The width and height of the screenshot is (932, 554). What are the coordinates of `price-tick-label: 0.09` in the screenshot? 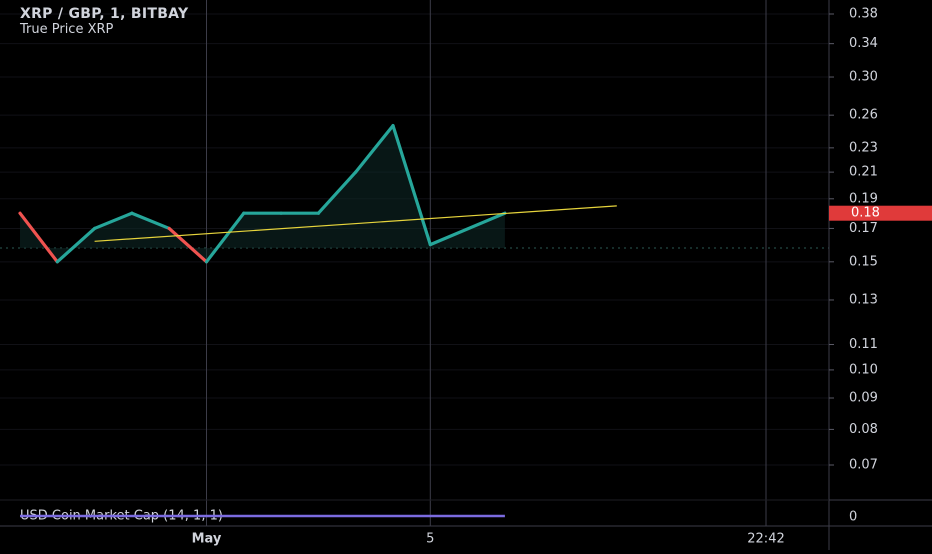 It's located at (863, 397).